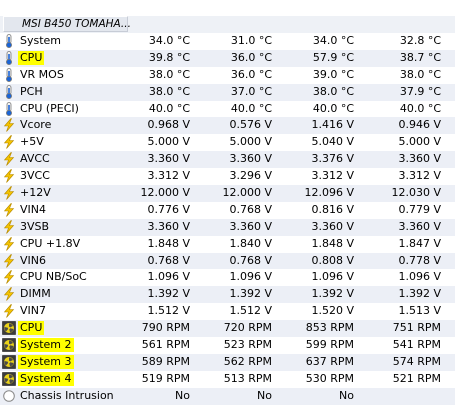 This screenshot has height=411, width=455. Describe the element at coordinates (247, 361) in the screenshot. I see `minimum-value: 562 RPM` at that location.